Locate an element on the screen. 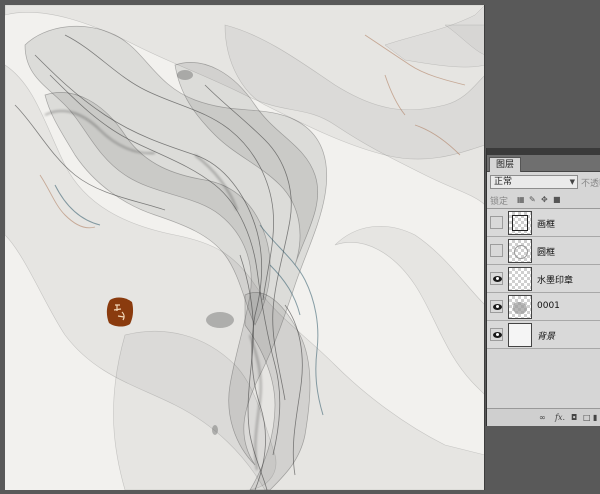 Image resolution: width=600 pixels, height=494 pixels. blend-mode-value: 正常 is located at coordinates (503, 182).